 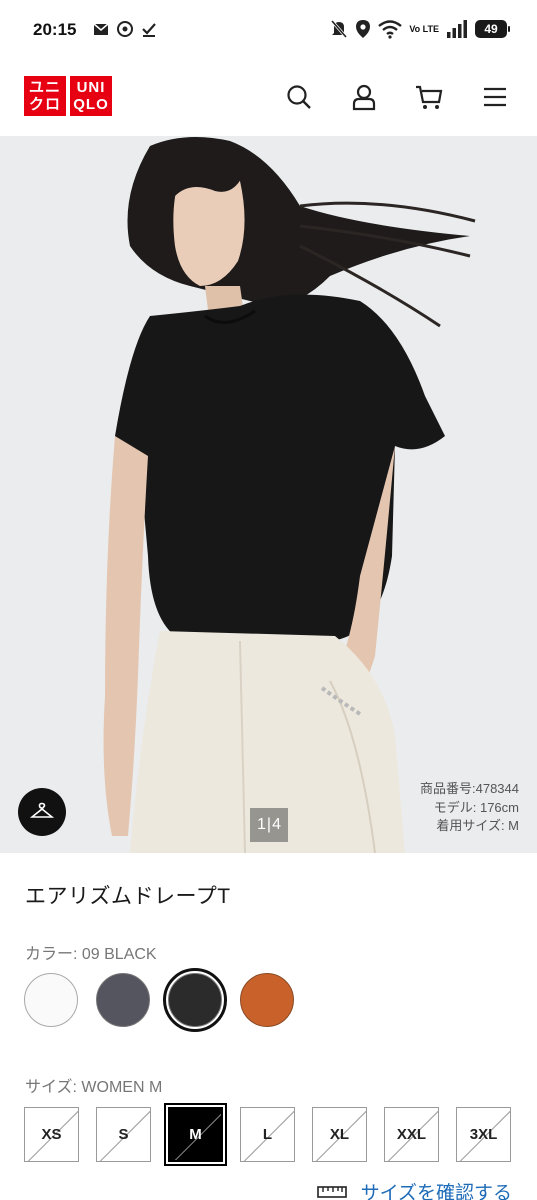 I want to click on product-number: 商品番号:478344, so click(x=469, y=788).